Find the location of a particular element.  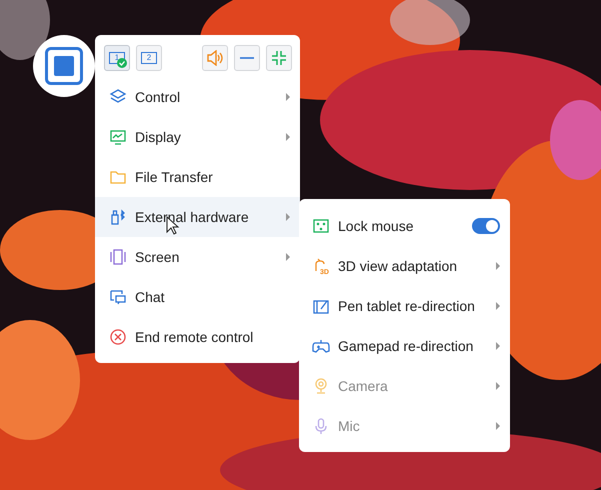

minimize-button is located at coordinates (247, 58).